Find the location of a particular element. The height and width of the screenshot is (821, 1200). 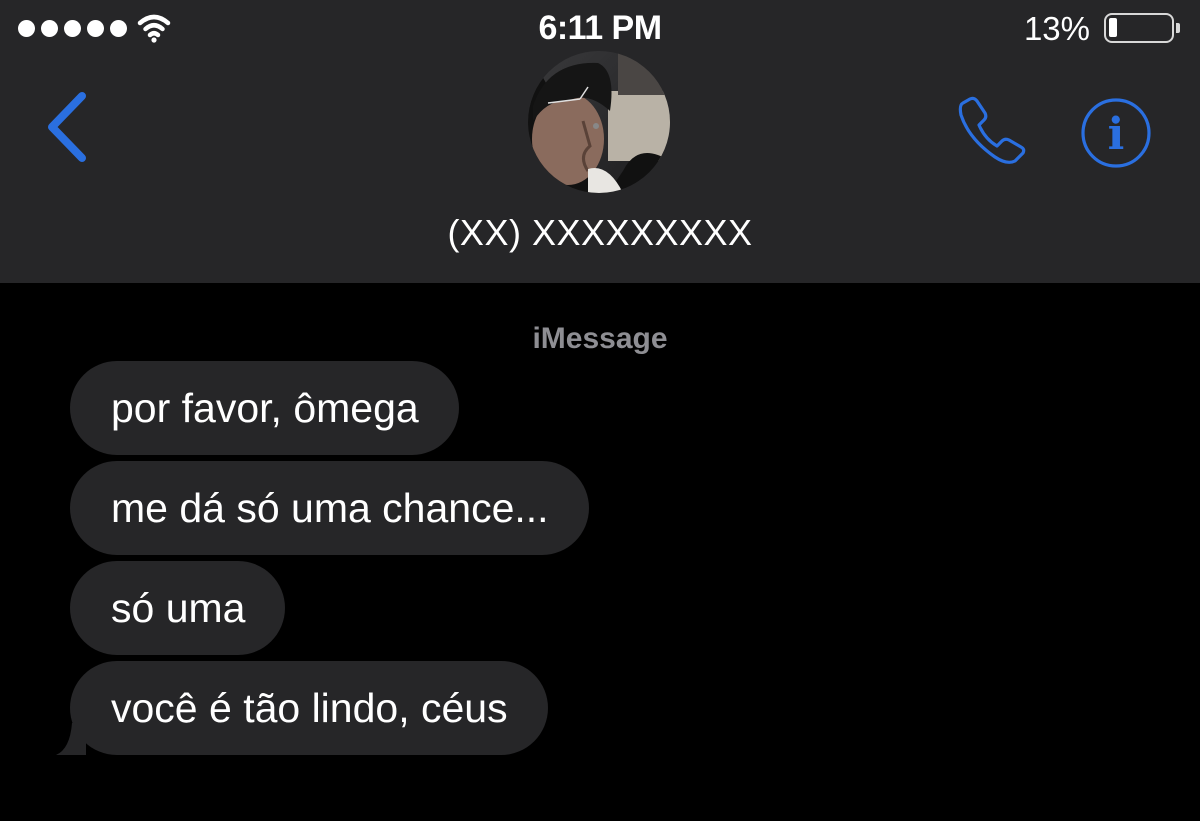

contact-name: (XX) XXXXXXXXX is located at coordinates (600, 233).